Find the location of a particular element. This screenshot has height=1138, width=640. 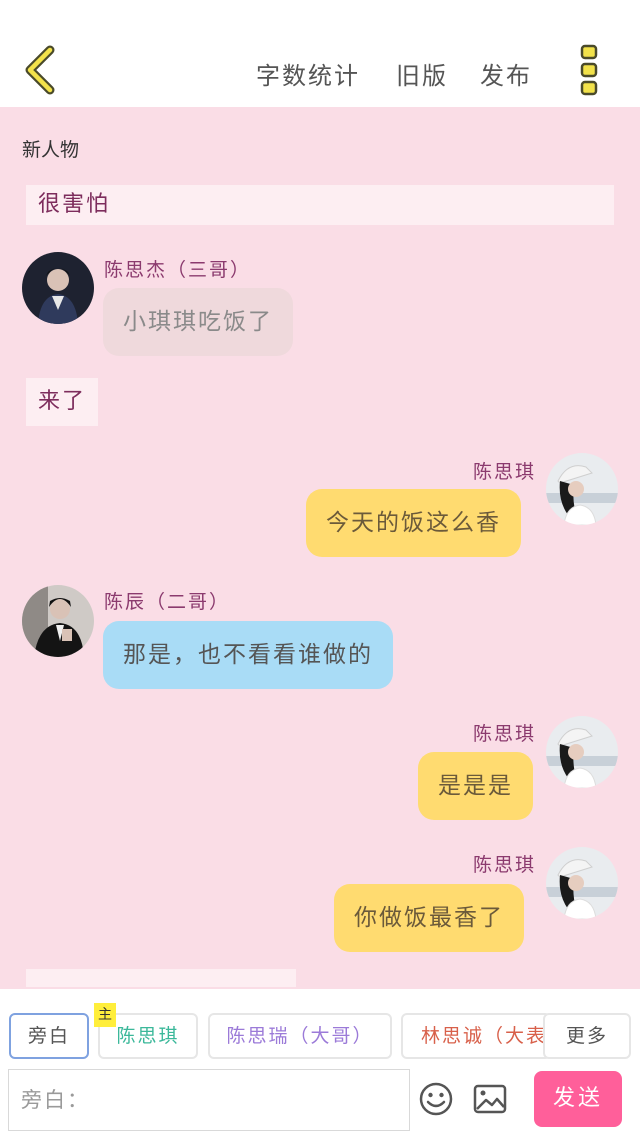

emoji-icon is located at coordinates (436, 1099).